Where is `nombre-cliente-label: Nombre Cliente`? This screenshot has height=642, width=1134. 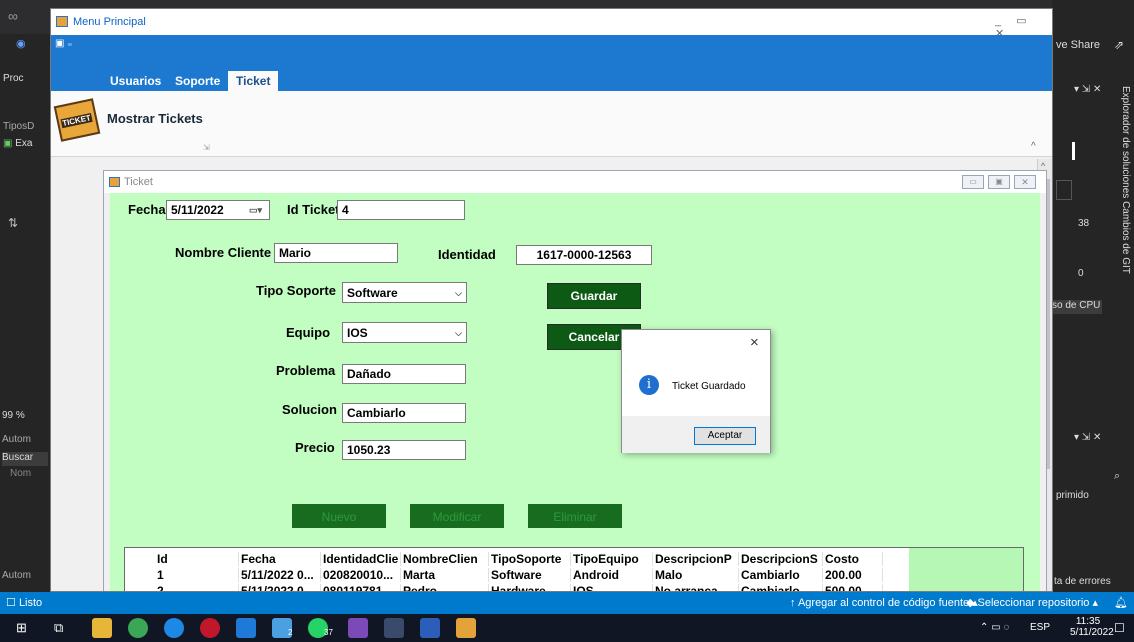 nombre-cliente-label: Nombre Cliente is located at coordinates (223, 252).